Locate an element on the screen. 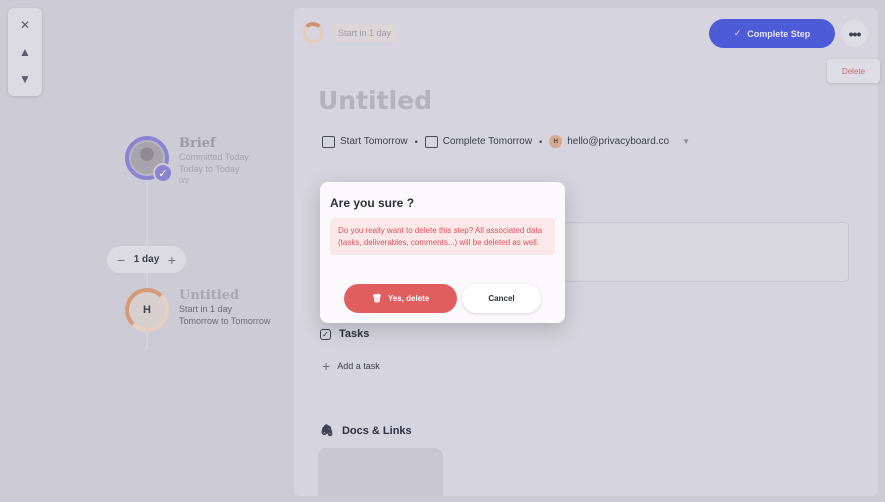  cancel-button: Cancel is located at coordinates (501, 298).